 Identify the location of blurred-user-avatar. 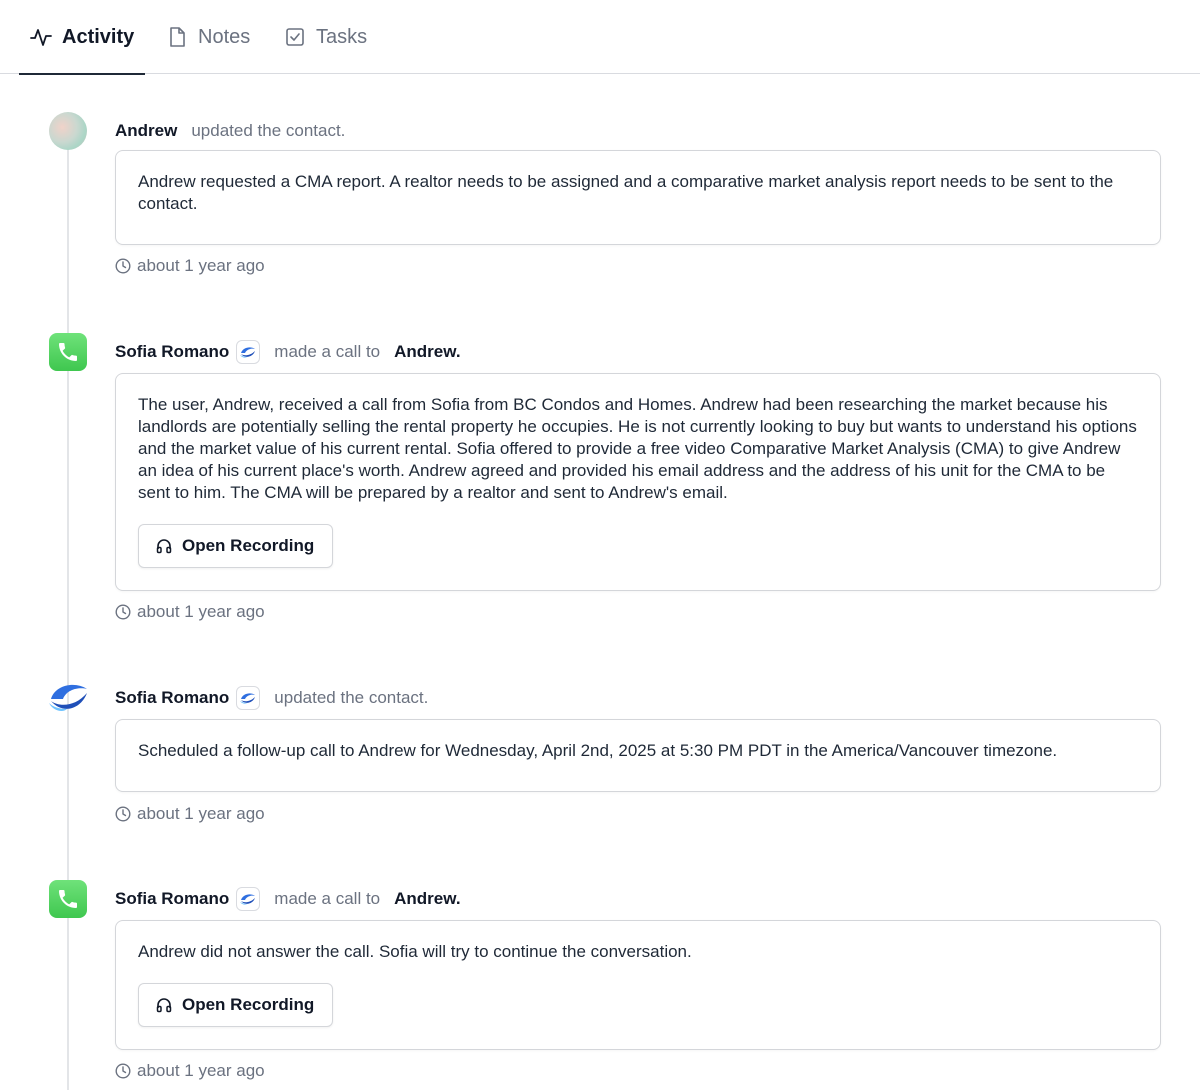
(68, 131).